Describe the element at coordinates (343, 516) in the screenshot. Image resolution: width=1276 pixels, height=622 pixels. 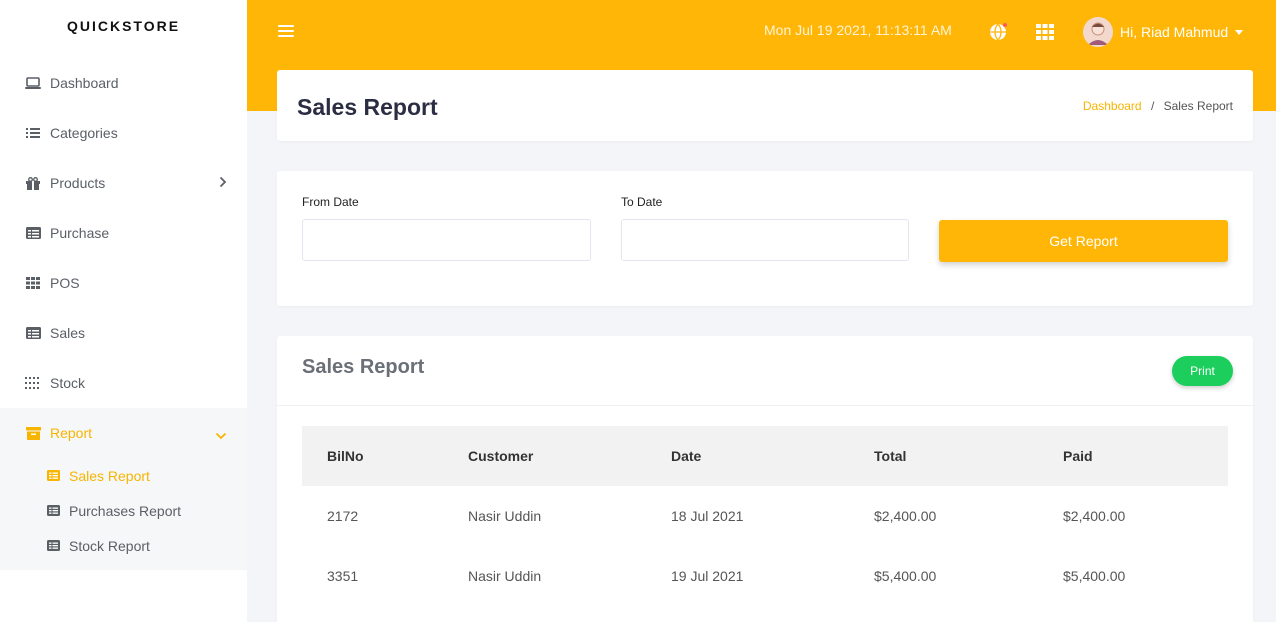
I see `cell-bilno: 2172` at that location.